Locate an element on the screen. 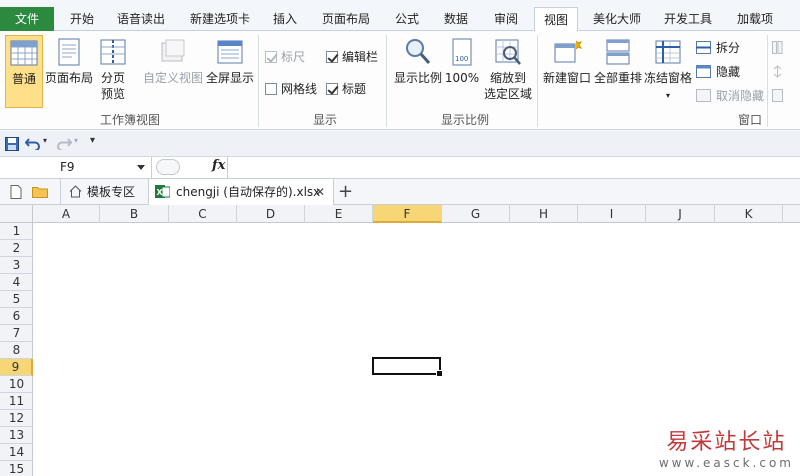  unhide-button: 取消隐藏 is located at coordinates (730, 96).